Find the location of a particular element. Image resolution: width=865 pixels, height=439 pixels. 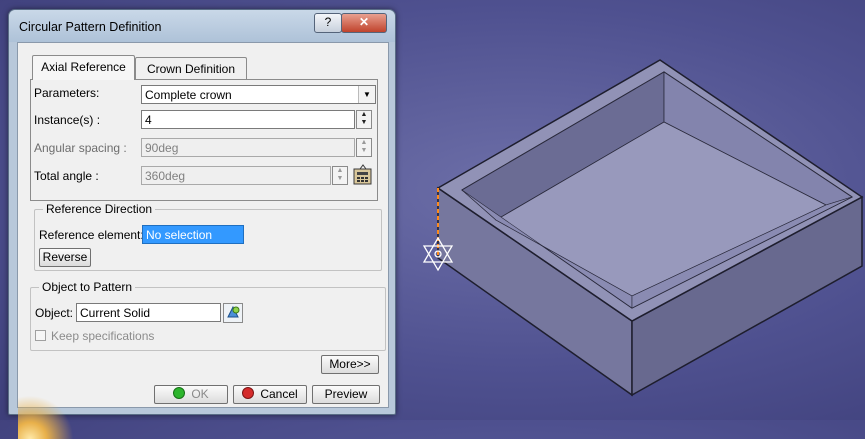

reference-element-label: Reference element: is located at coordinates (91, 235).